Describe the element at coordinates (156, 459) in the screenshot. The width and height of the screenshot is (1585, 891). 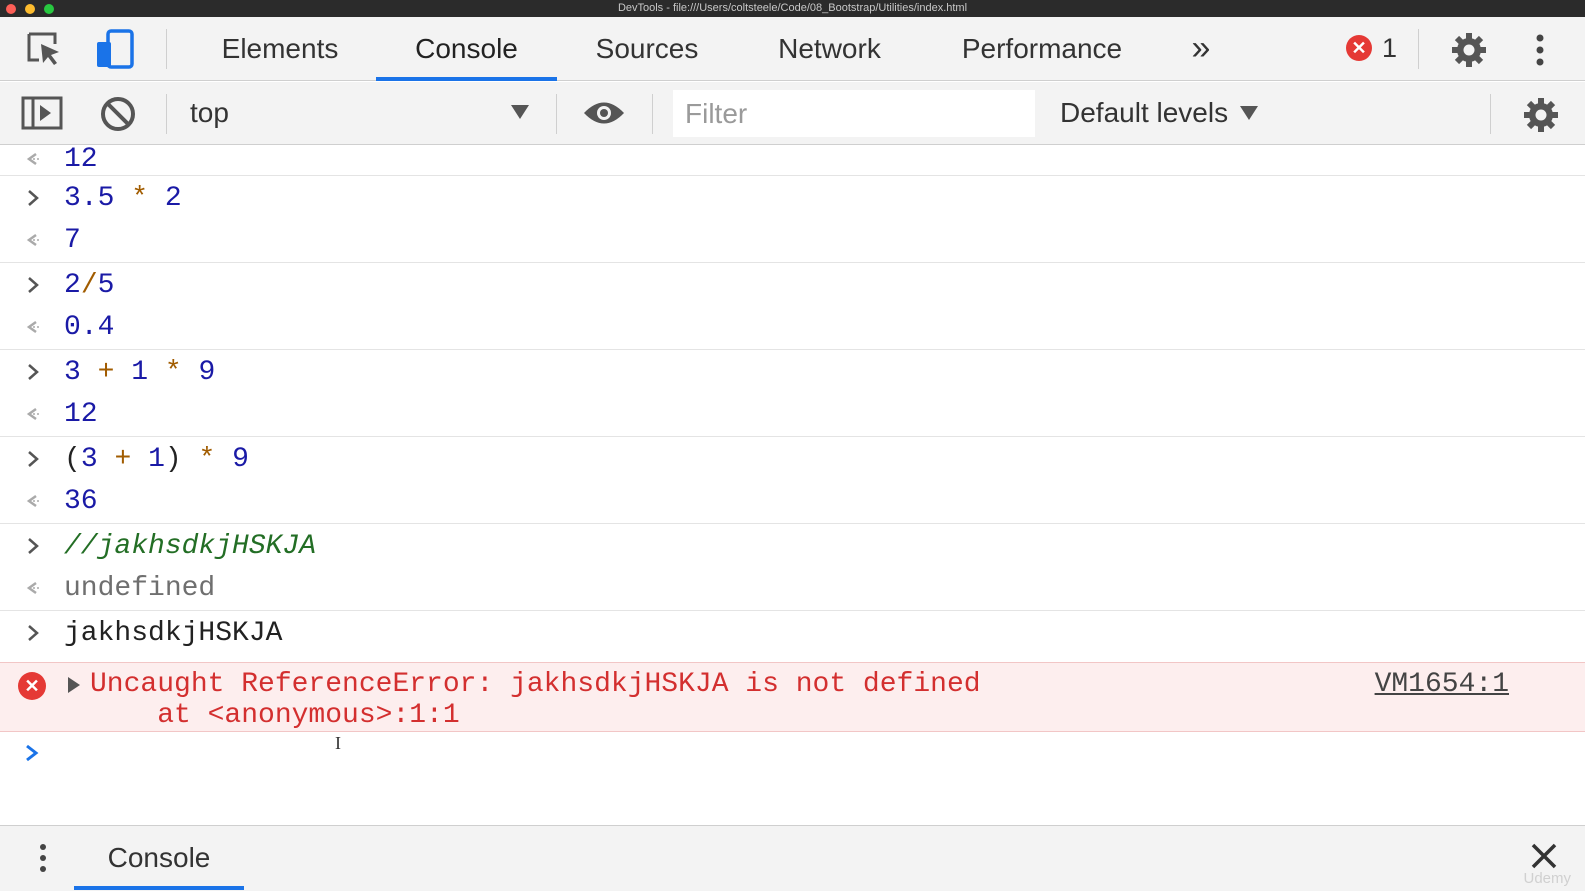
I see `input-code: (3 + 1) * 9` at that location.